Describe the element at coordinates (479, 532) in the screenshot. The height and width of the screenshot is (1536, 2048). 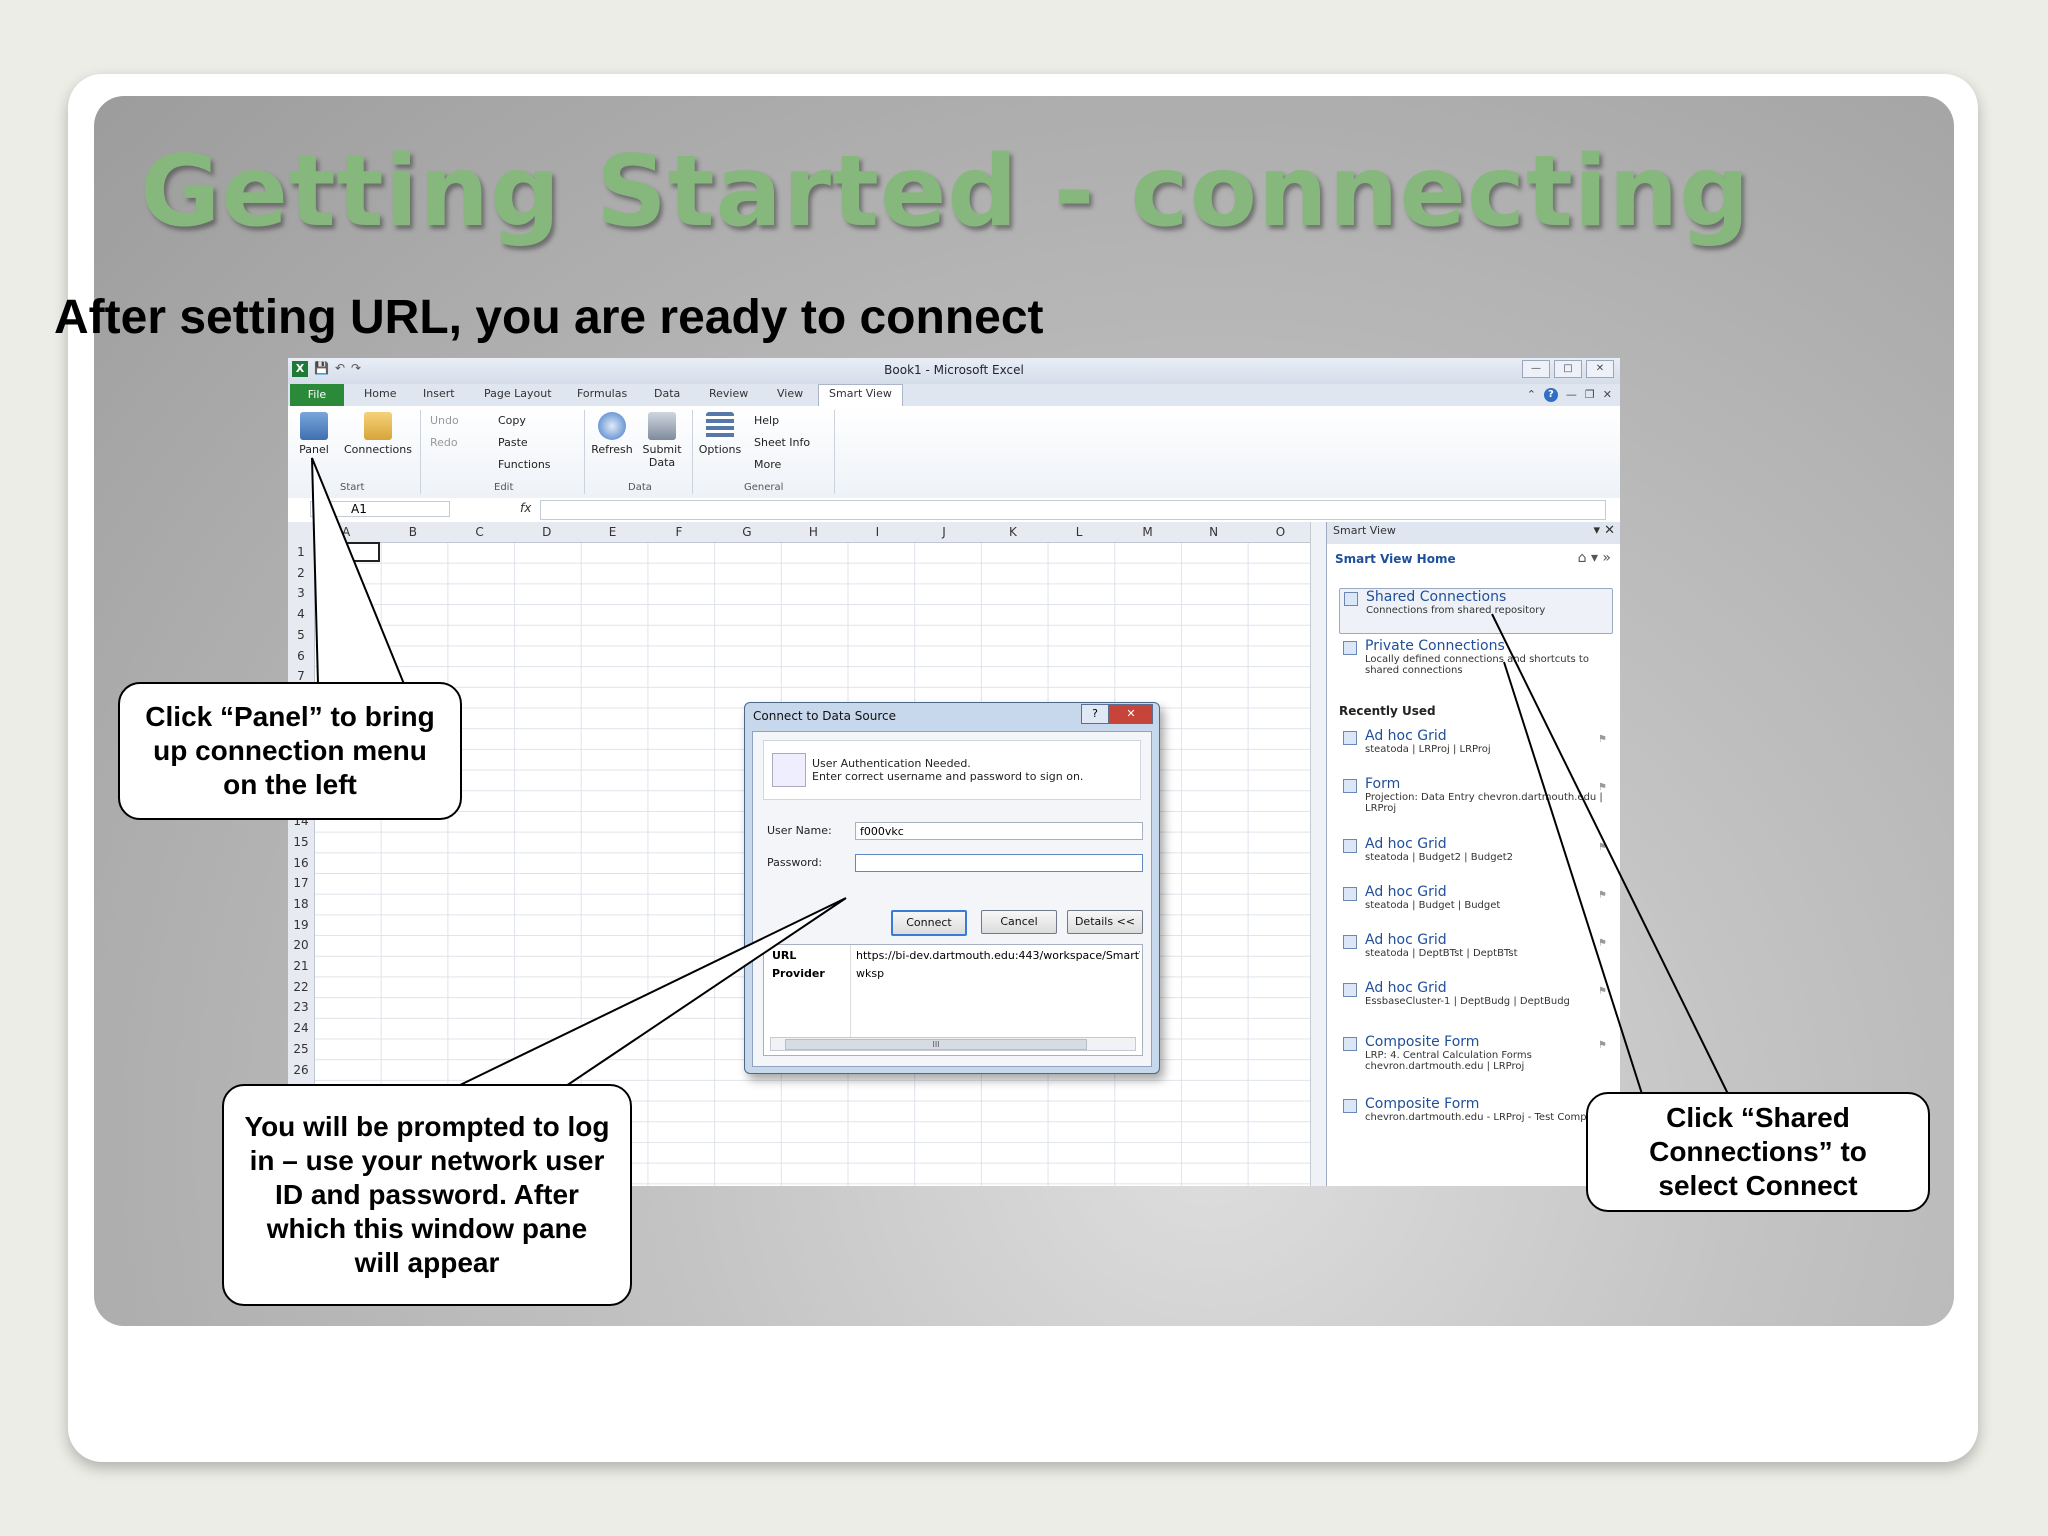
I see `column-header: C` at that location.